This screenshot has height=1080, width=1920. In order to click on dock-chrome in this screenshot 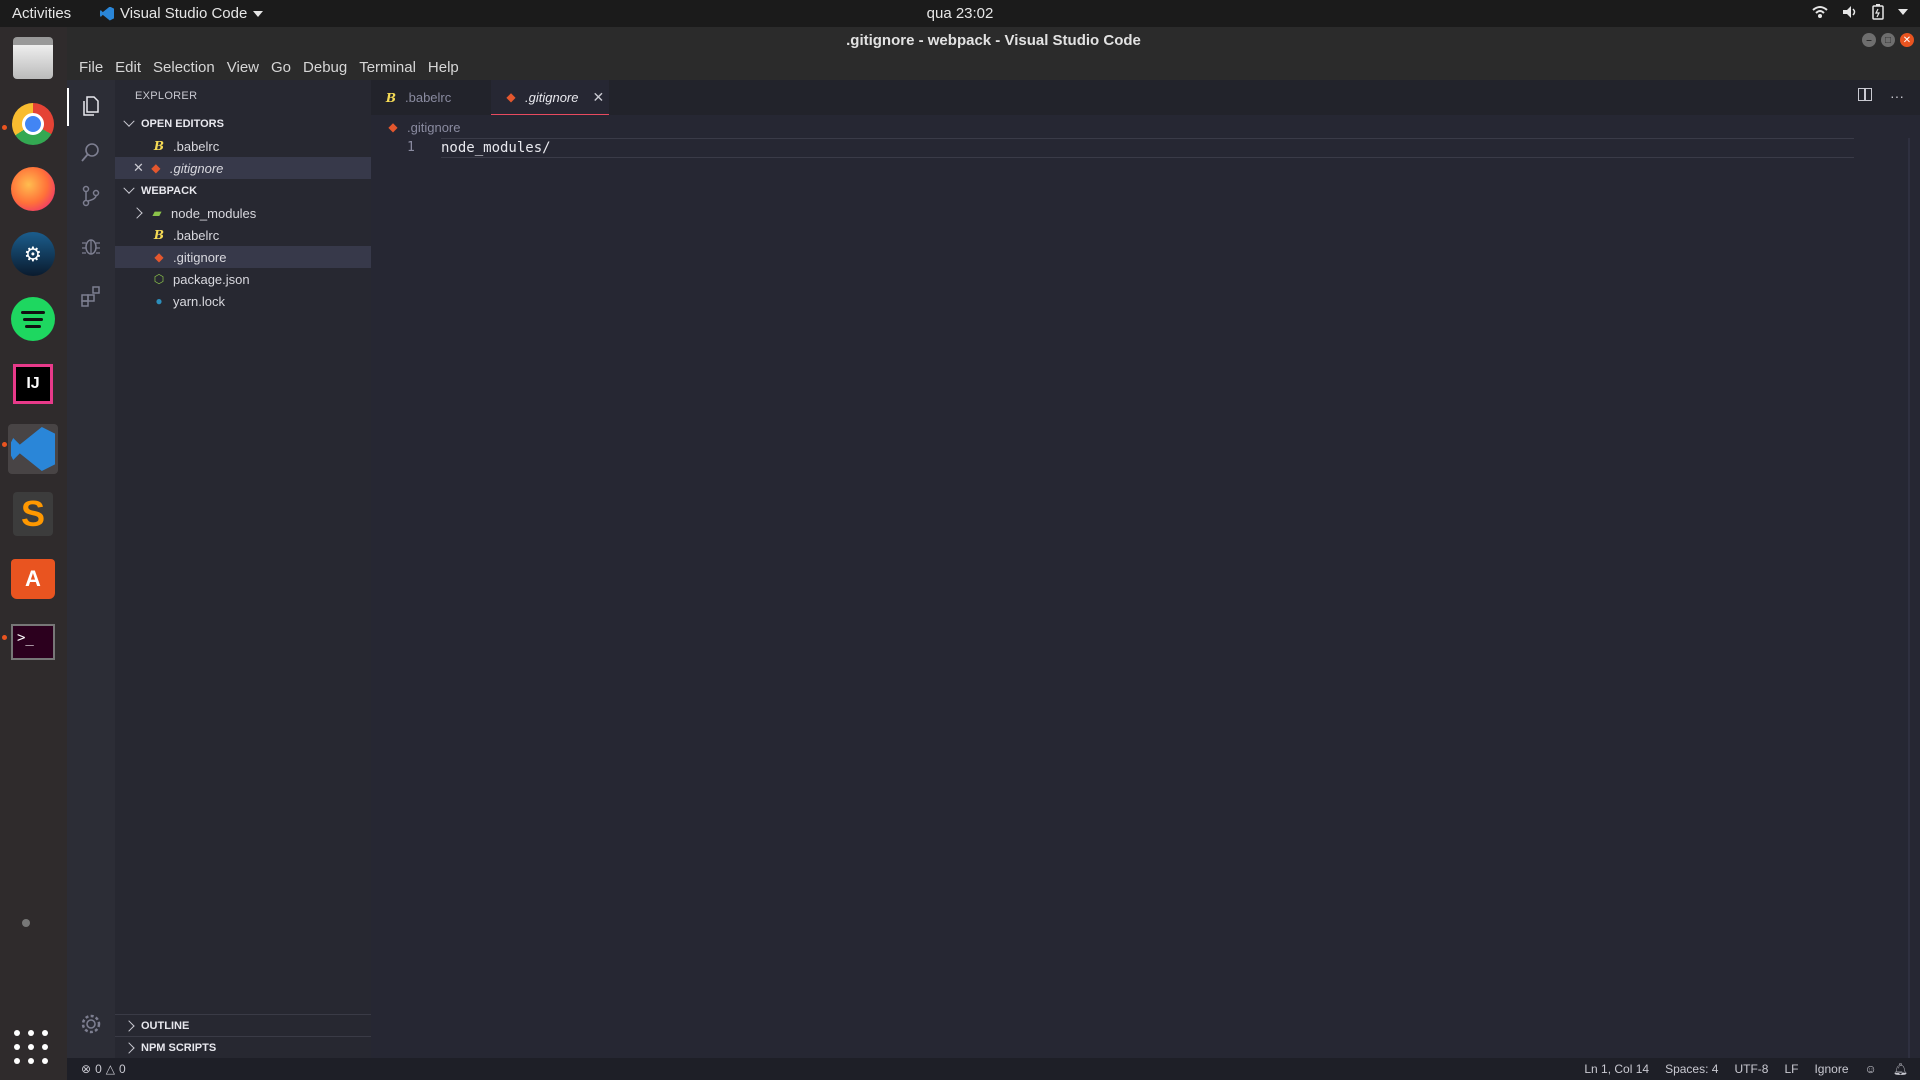, I will do `click(33, 124)`.